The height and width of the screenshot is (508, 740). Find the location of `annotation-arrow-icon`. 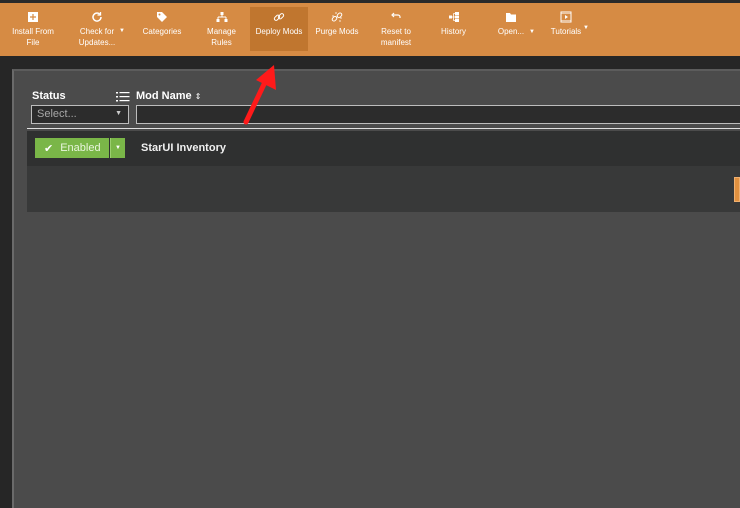

annotation-arrow-icon is located at coordinates (259, 95).